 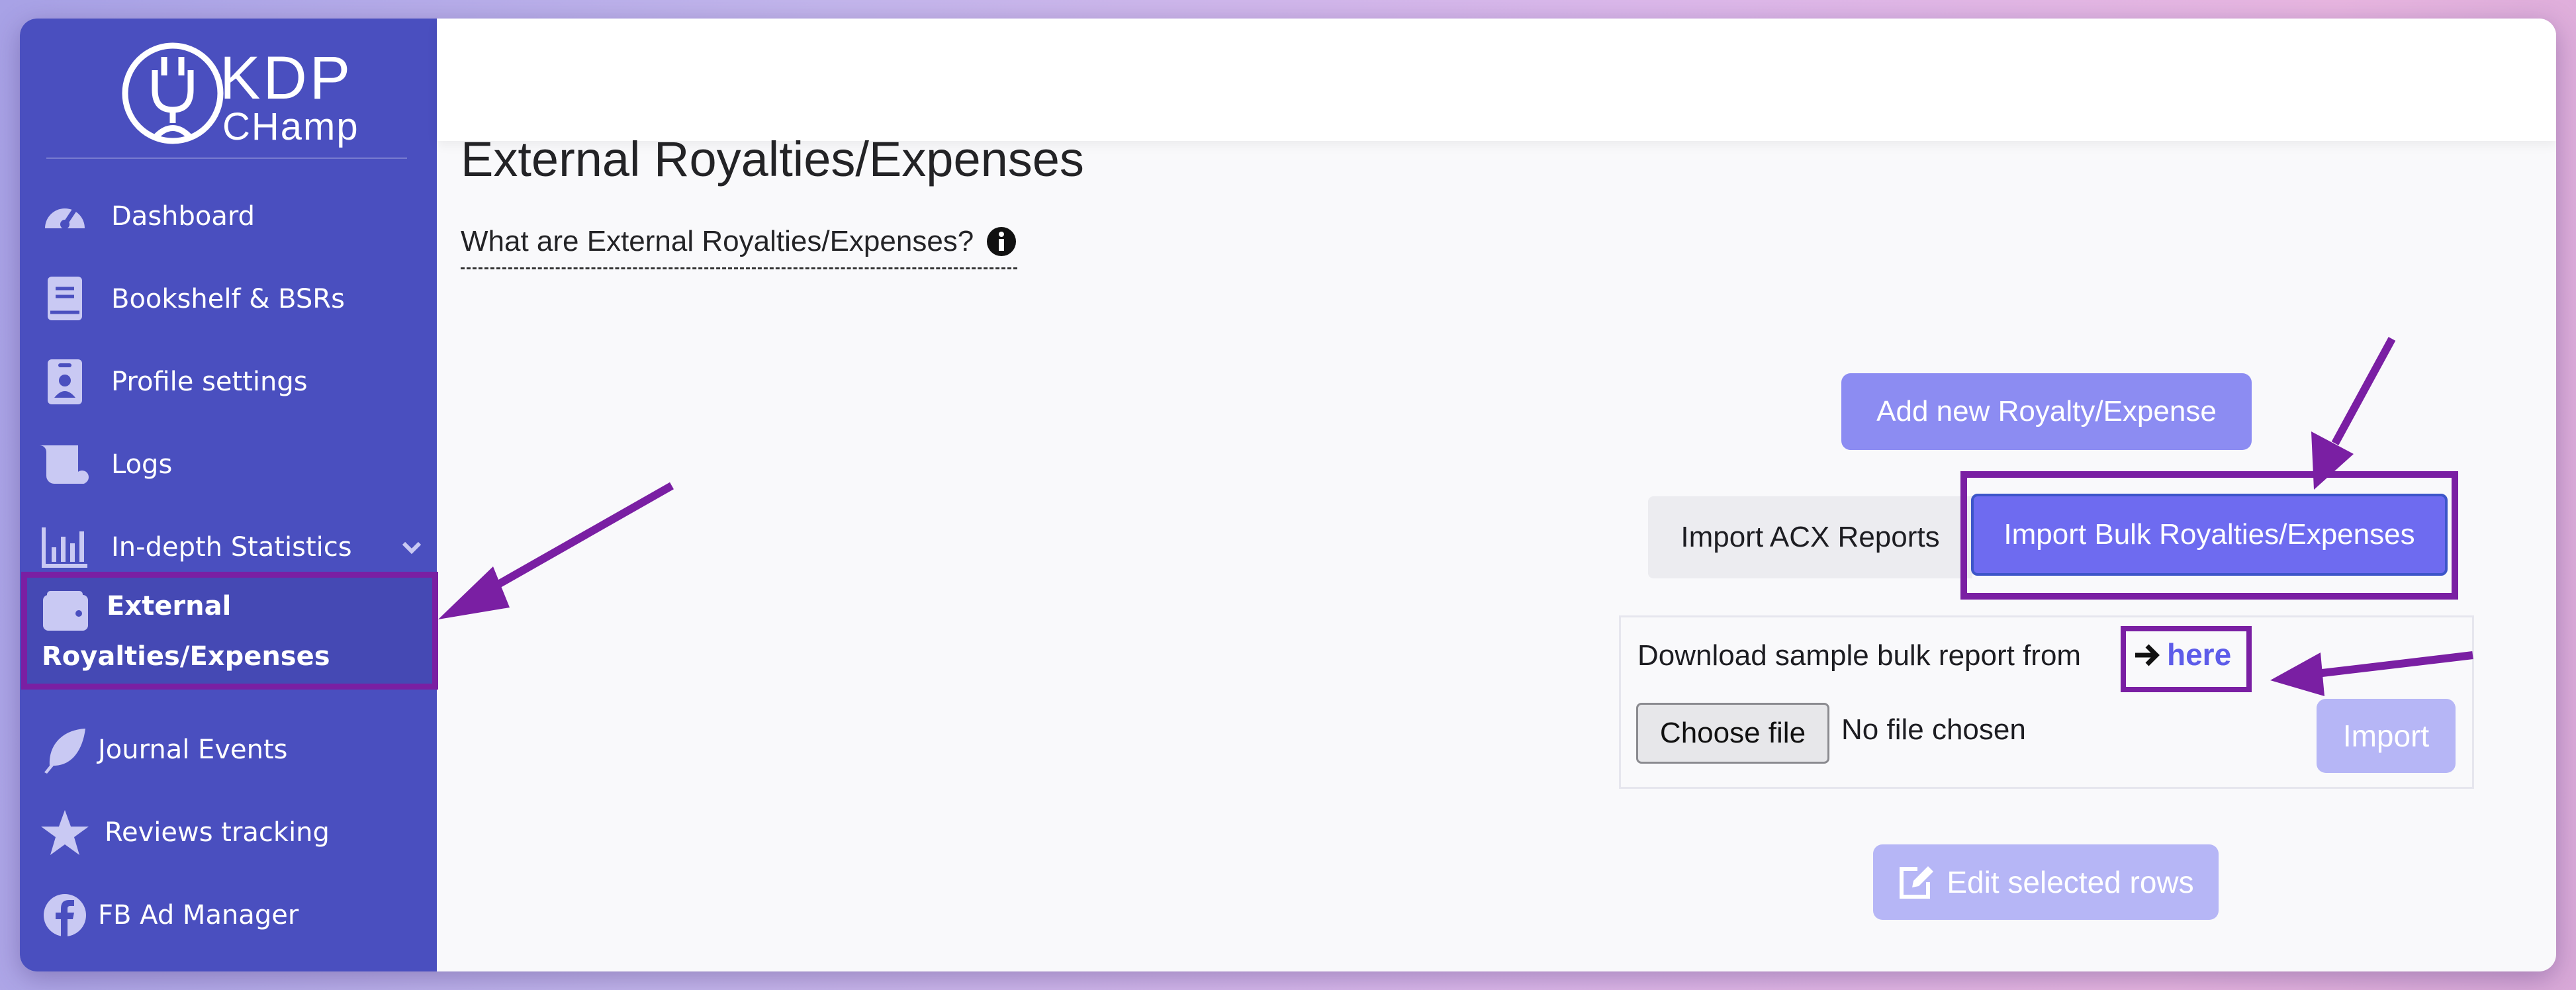 What do you see at coordinates (1917, 882) in the screenshot?
I see `edit-icon` at bounding box center [1917, 882].